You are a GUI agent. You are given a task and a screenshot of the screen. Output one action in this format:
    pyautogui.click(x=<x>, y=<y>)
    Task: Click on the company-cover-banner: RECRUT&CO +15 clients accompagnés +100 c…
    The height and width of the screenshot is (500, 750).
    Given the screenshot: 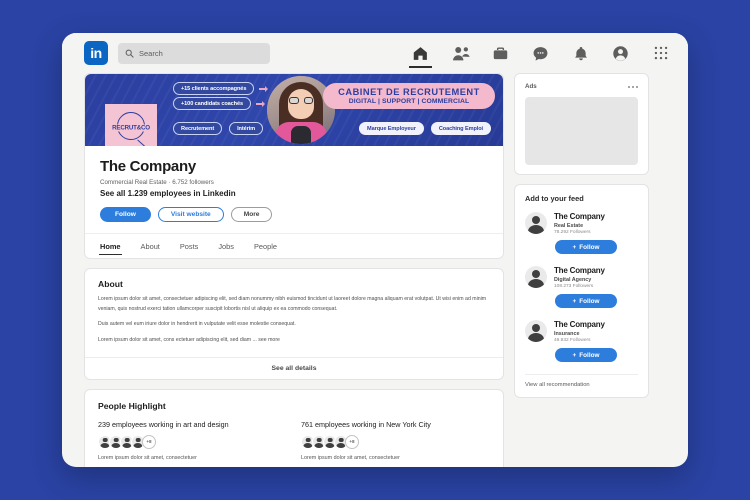 What is the action you would take?
    pyautogui.click(x=294, y=110)
    